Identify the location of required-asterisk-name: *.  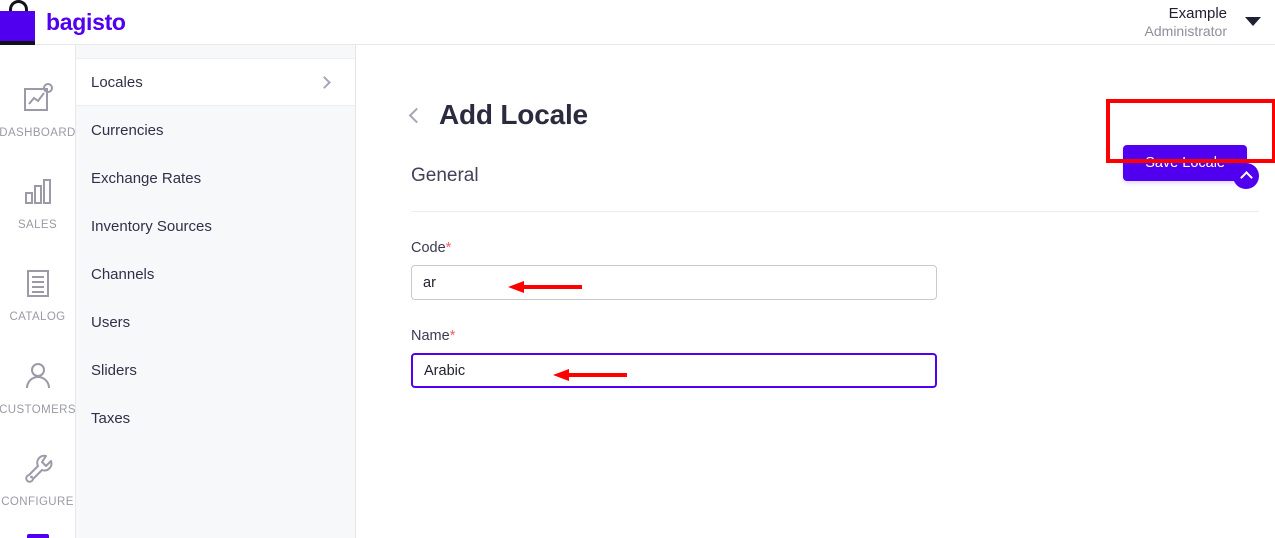
(452, 336).